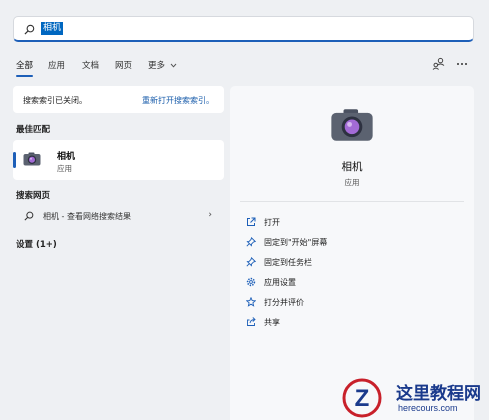  What do you see at coordinates (306, 303) in the screenshot?
I see `action-rate-review: 打分并评价` at bounding box center [306, 303].